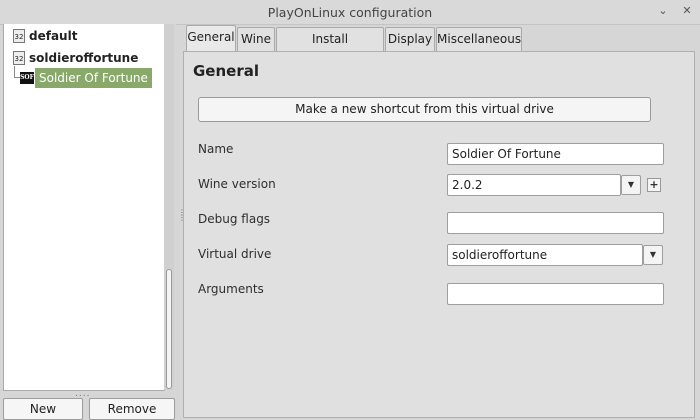  I want to click on title-bar: PlayOnLinux configuration ⌄ ✕, so click(350, 12).